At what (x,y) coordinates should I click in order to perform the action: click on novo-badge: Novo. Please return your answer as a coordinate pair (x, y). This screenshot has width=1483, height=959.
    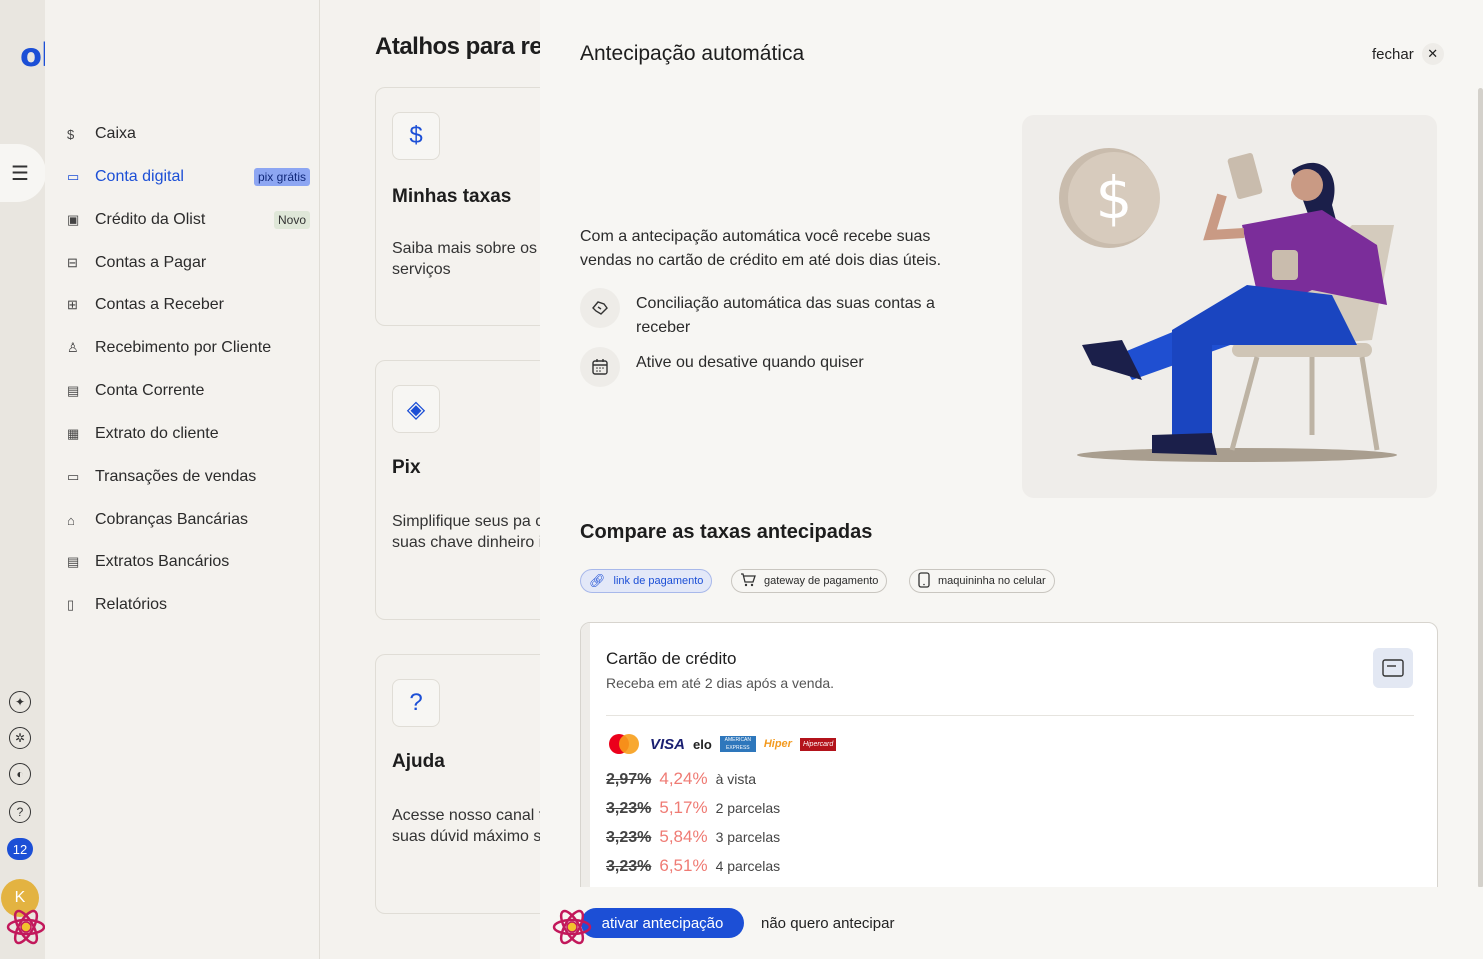
    Looking at the image, I should click on (291, 220).